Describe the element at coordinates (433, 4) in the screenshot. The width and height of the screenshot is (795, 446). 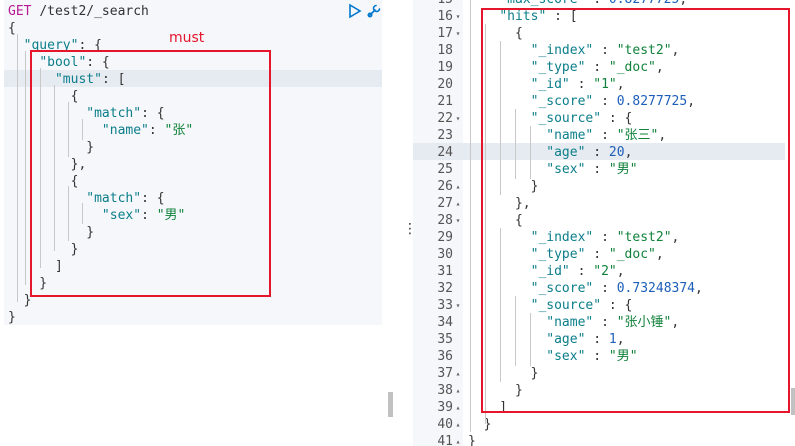
I see `line-number: 15` at that location.